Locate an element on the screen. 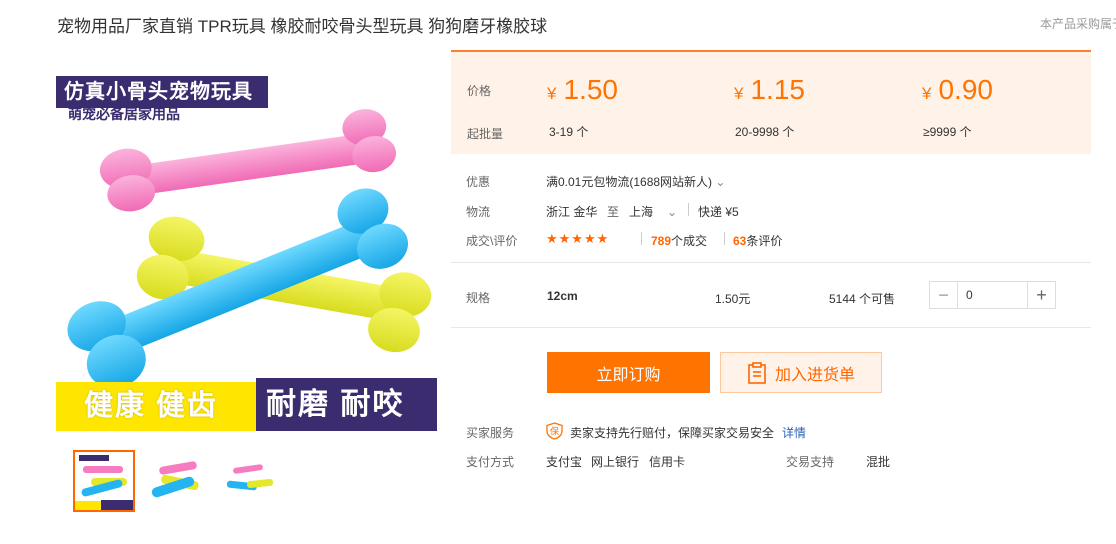 The height and width of the screenshot is (544, 1116). image-bottom-right: 耐磨 耐咬 is located at coordinates (346, 404).